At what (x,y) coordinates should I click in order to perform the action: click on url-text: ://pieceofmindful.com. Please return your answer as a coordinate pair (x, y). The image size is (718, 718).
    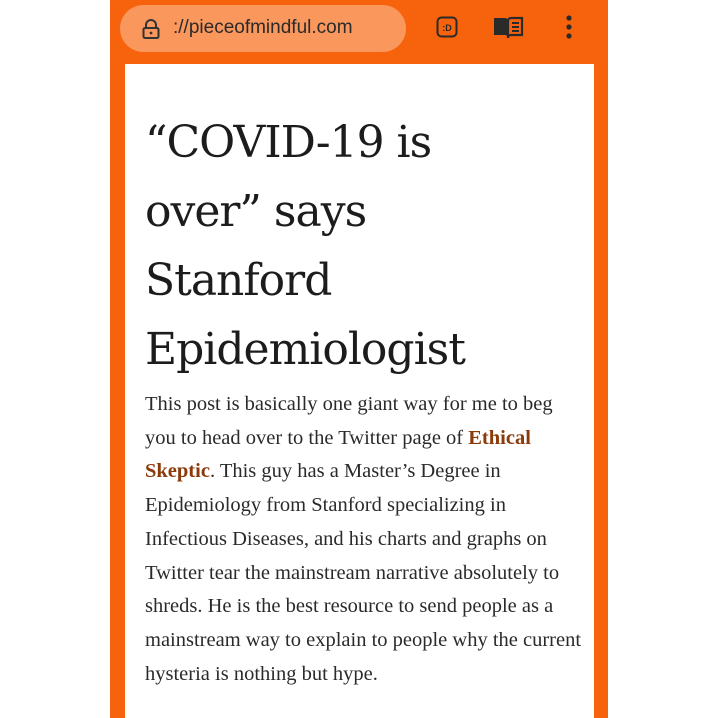
    Looking at the image, I should click on (263, 27).